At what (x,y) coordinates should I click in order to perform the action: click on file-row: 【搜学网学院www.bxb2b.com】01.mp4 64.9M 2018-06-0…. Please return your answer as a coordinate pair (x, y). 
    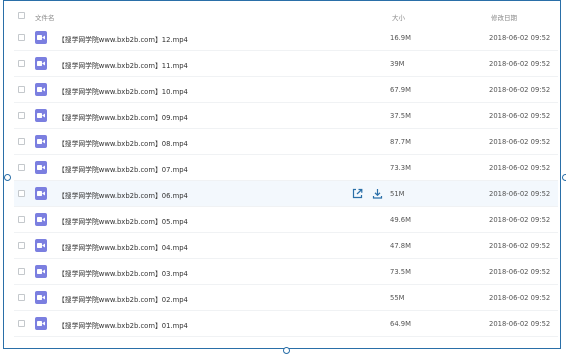
    Looking at the image, I should click on (286, 324).